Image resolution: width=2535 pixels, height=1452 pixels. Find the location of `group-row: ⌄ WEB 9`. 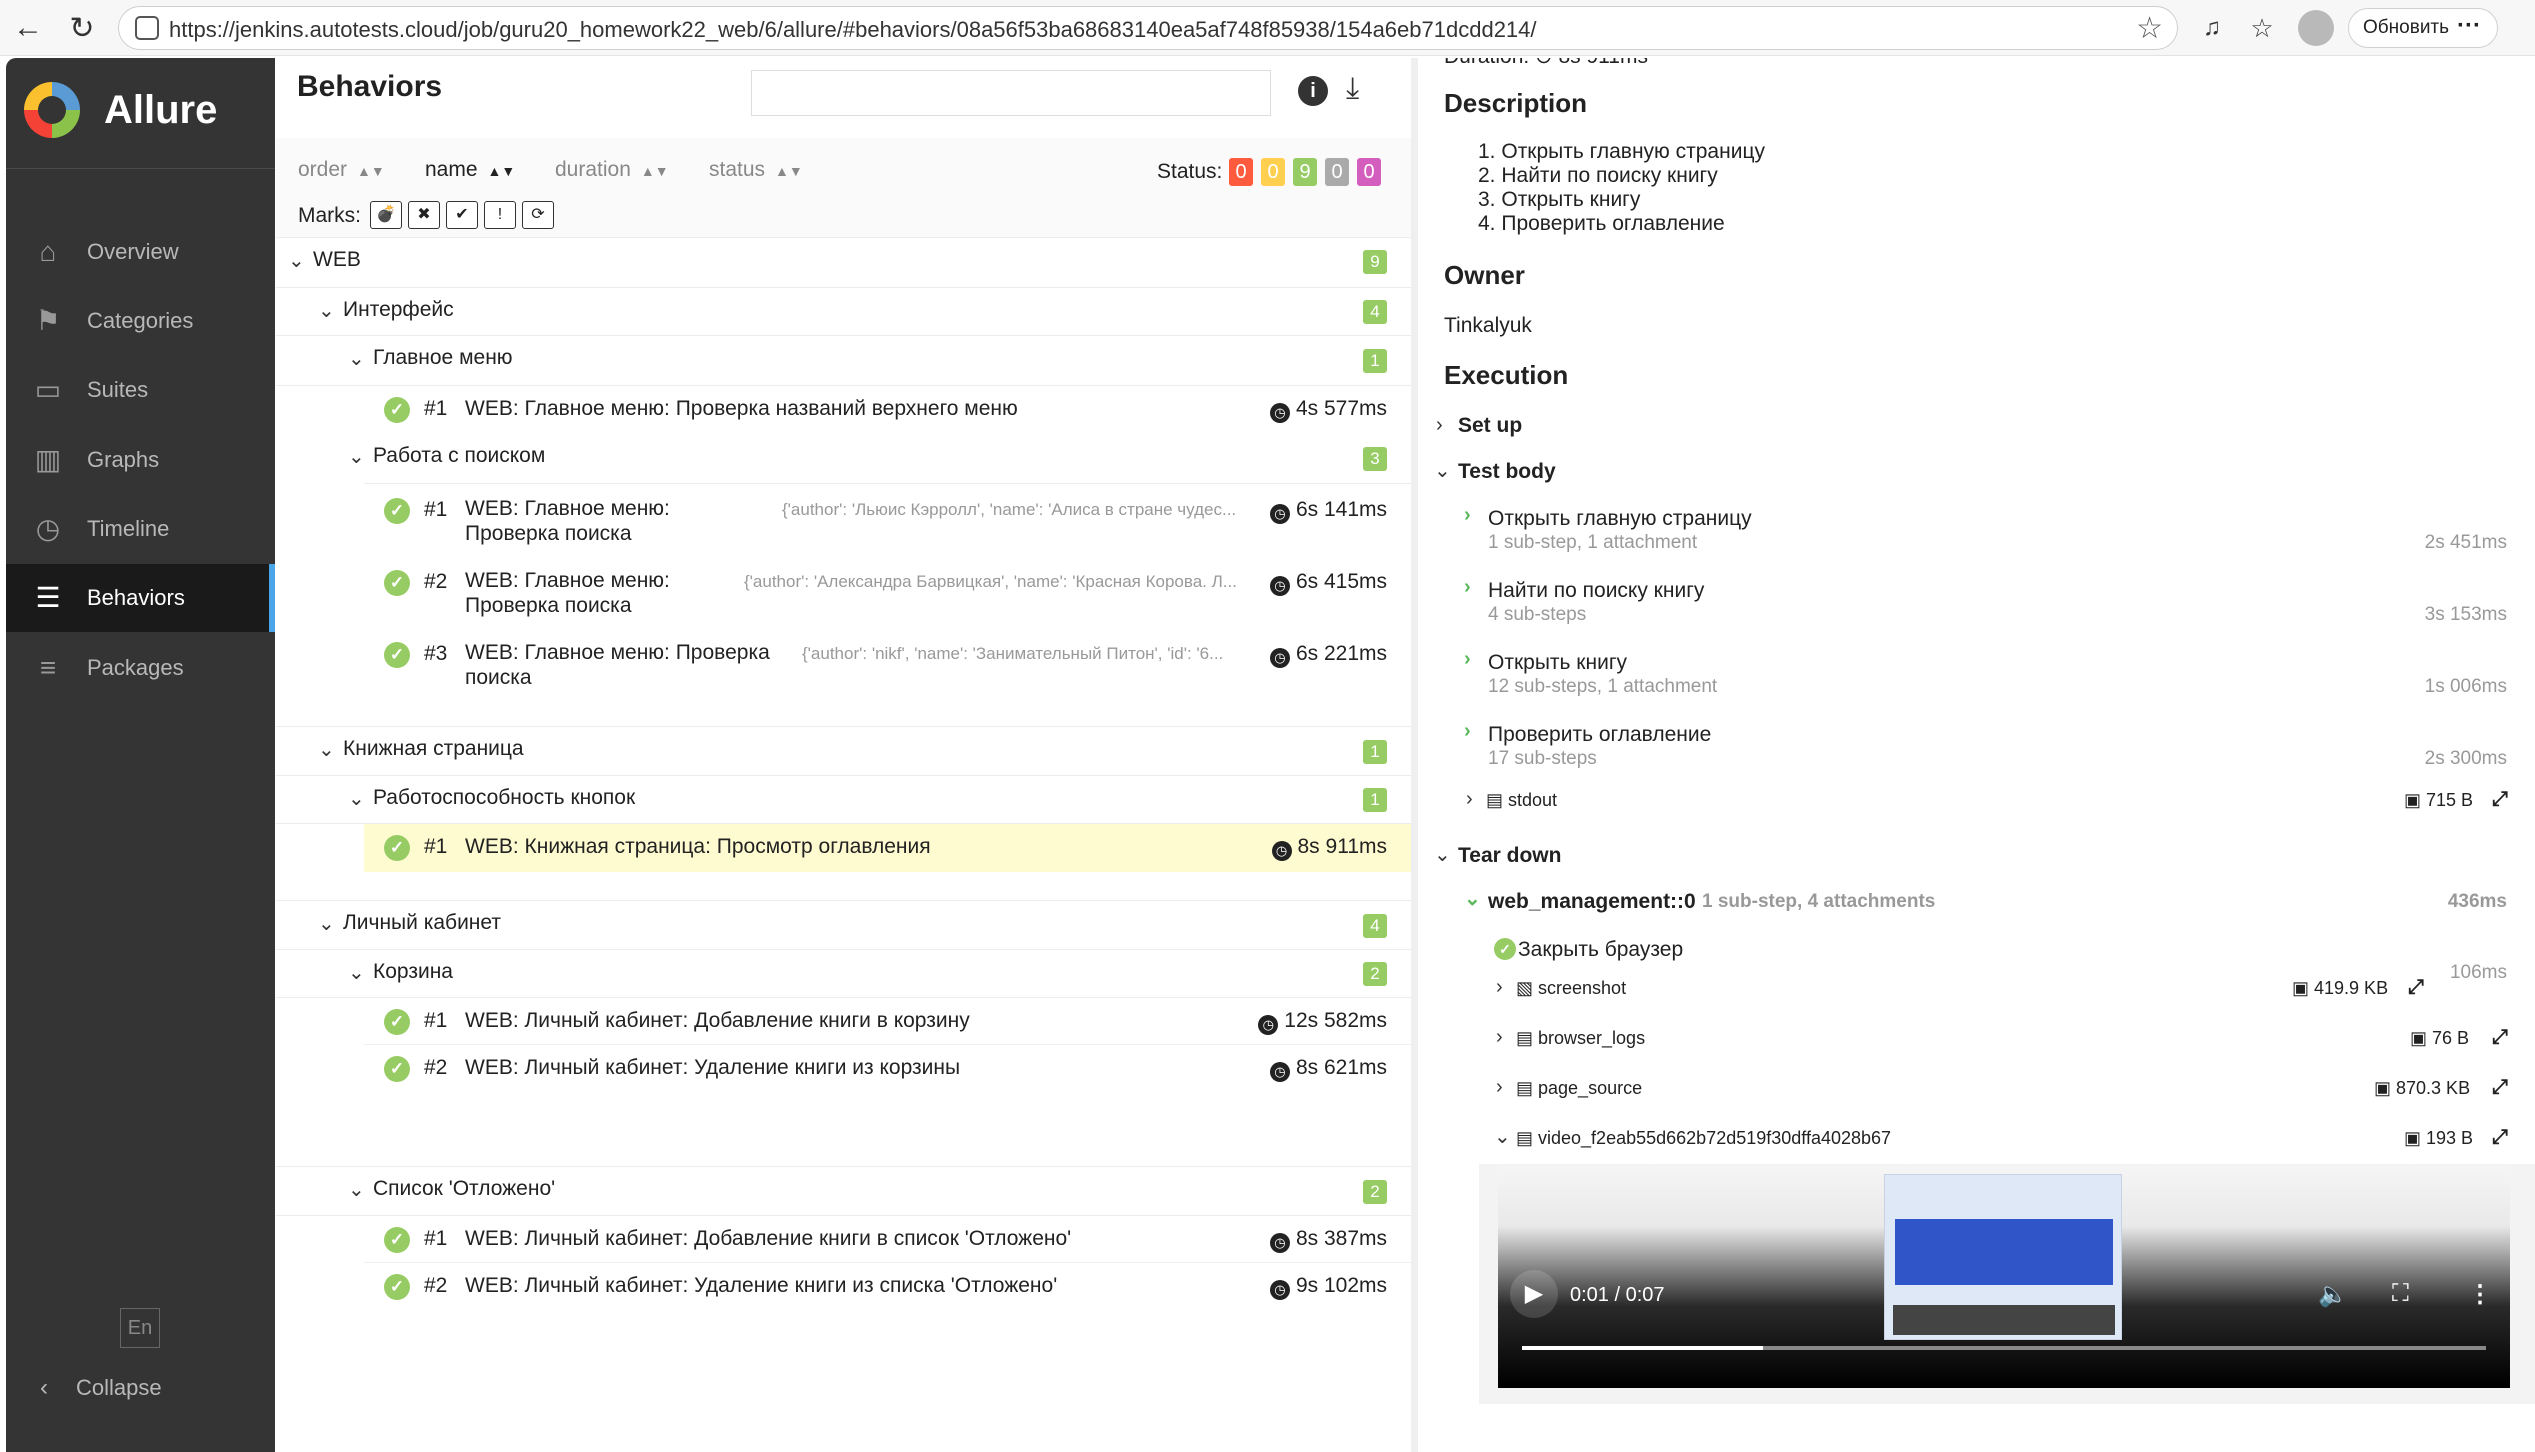

group-row: ⌄ WEB 9 is located at coordinates (843, 263).